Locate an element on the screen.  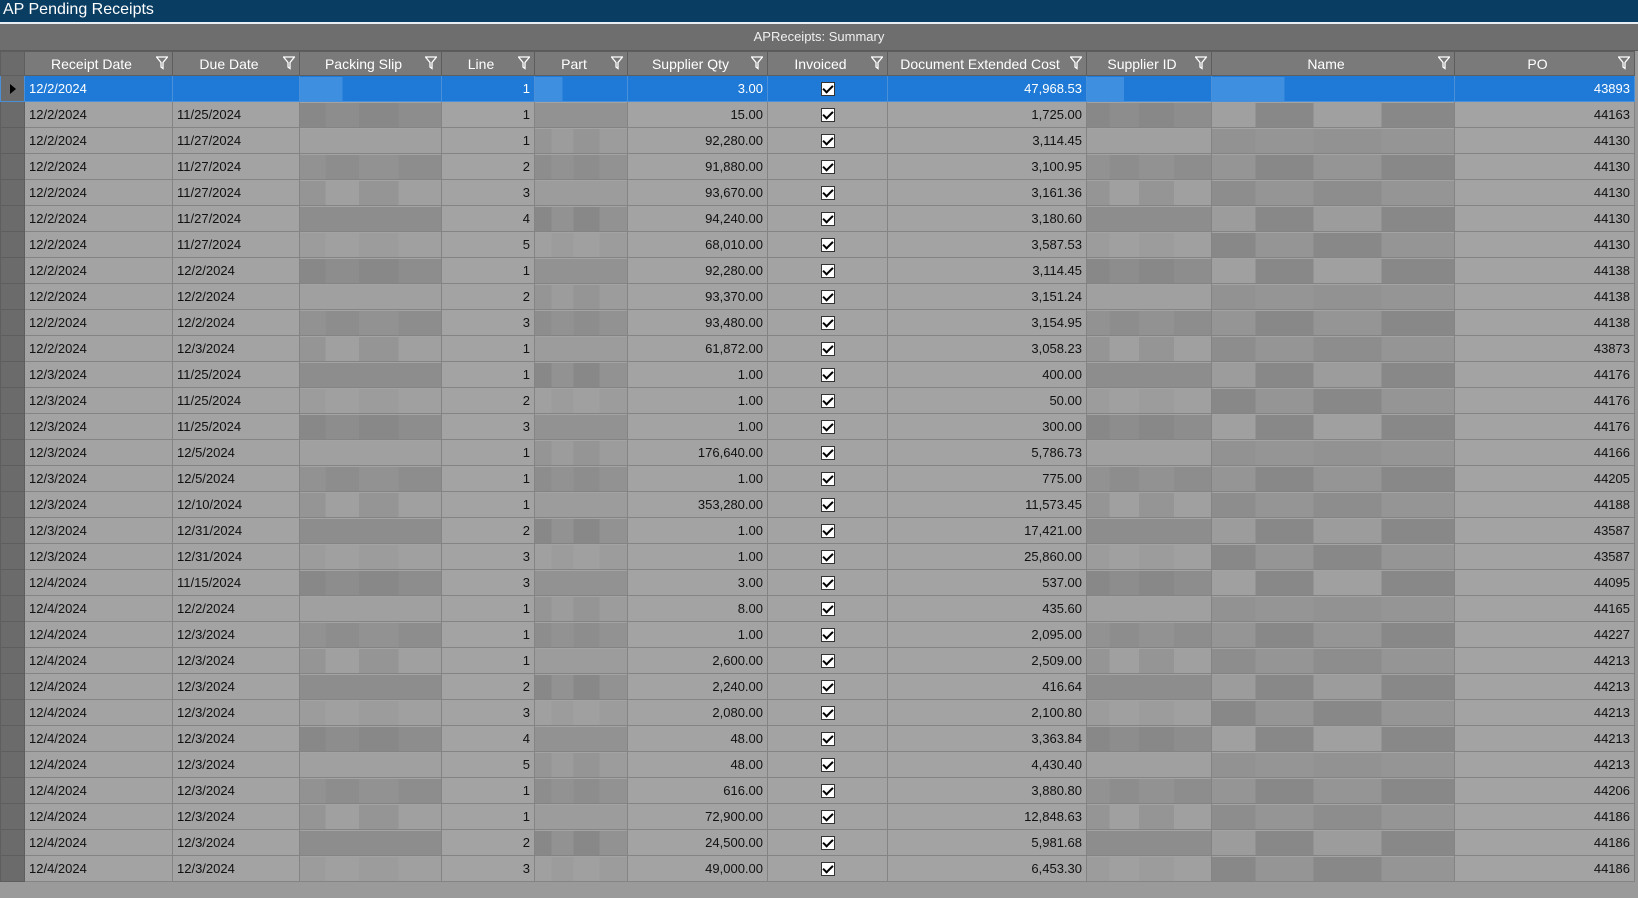
table-row: 12/3/2024 11/25/2024 1 1.00 400.00 44176 is located at coordinates (817, 374).